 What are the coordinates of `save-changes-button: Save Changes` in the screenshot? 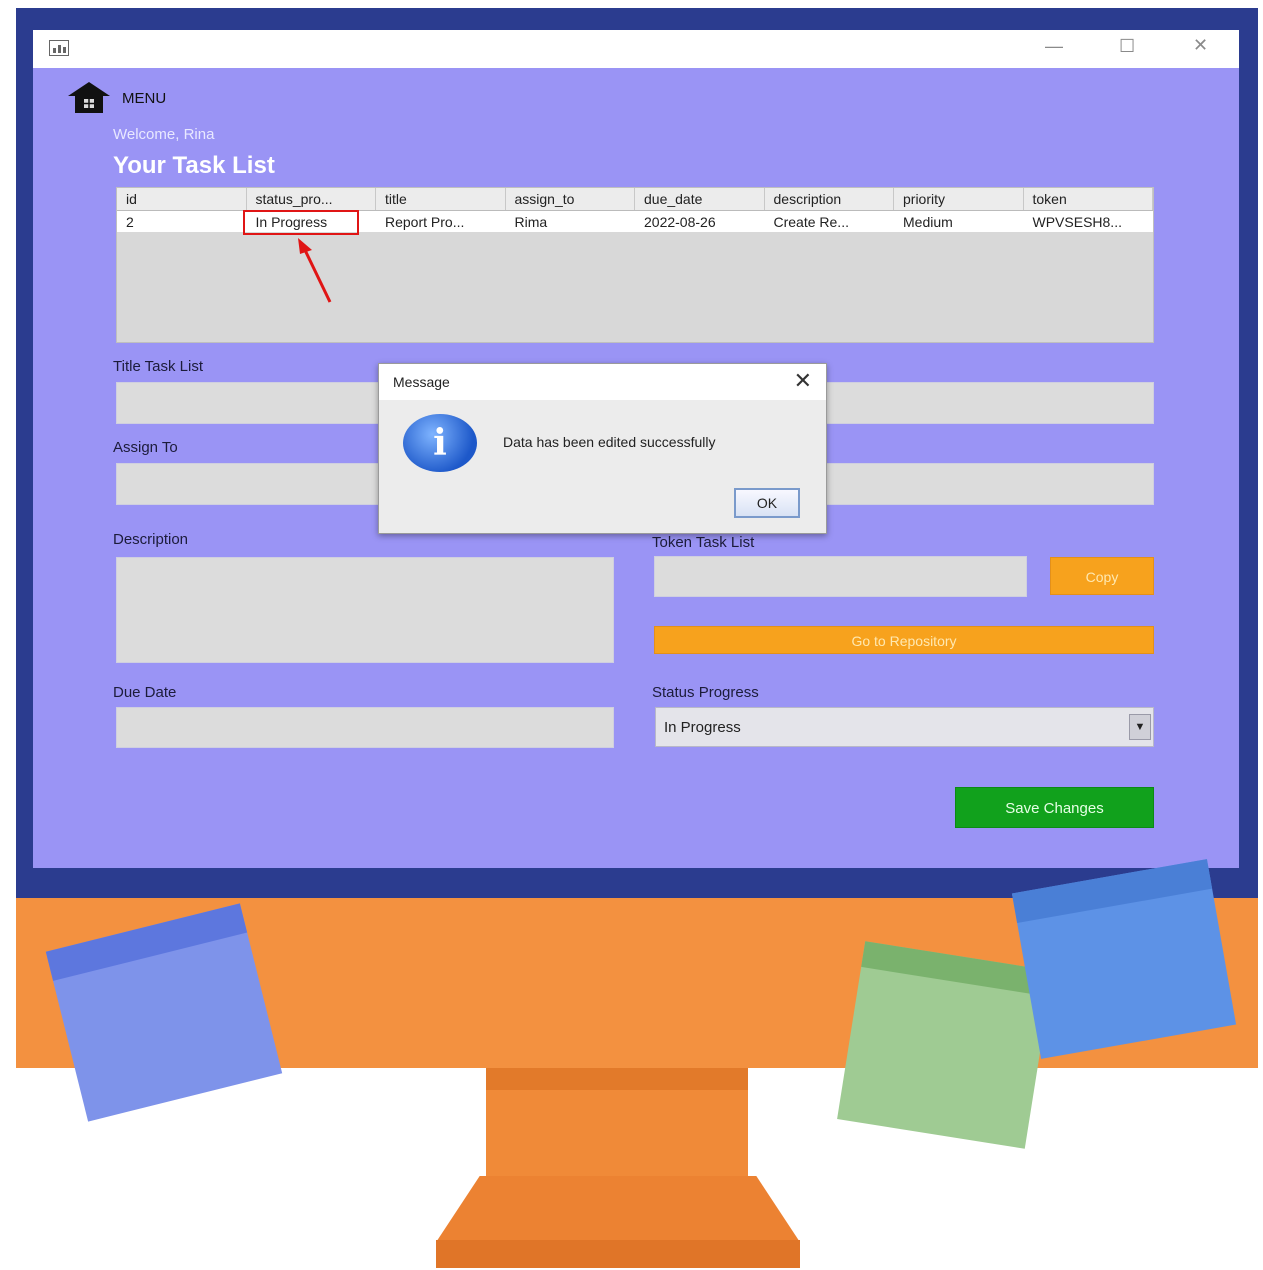 It's located at (1054, 807).